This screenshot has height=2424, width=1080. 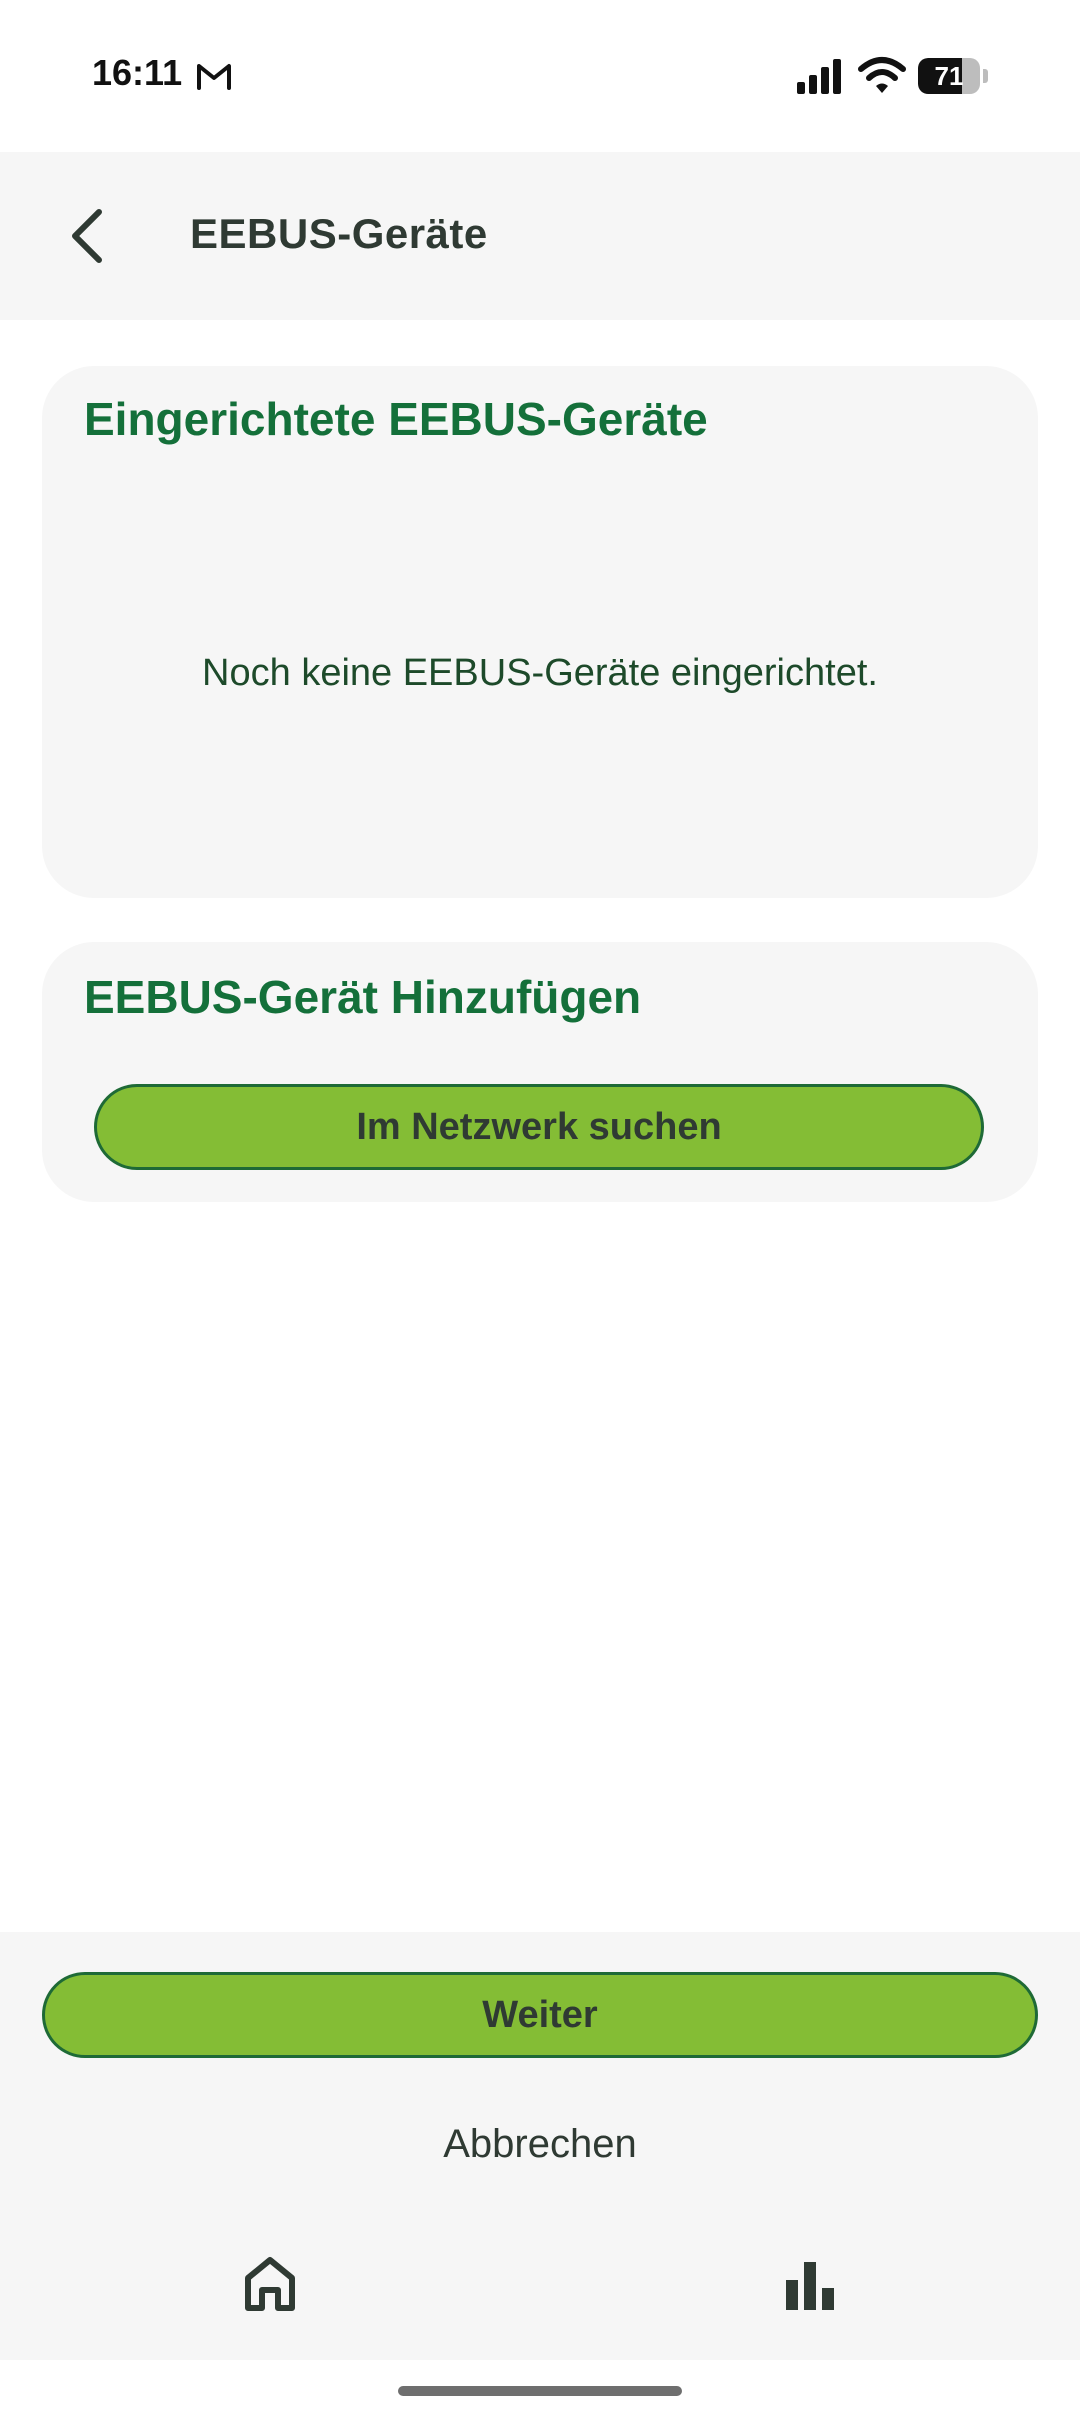 I want to click on app-bar, so click(x=540, y=236).